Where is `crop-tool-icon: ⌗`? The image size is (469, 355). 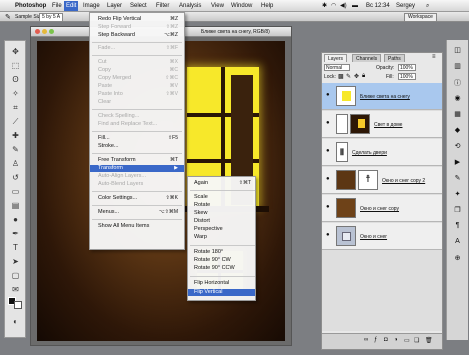
crop-tool-icon: ⌗ is located at coordinates (15, 107).